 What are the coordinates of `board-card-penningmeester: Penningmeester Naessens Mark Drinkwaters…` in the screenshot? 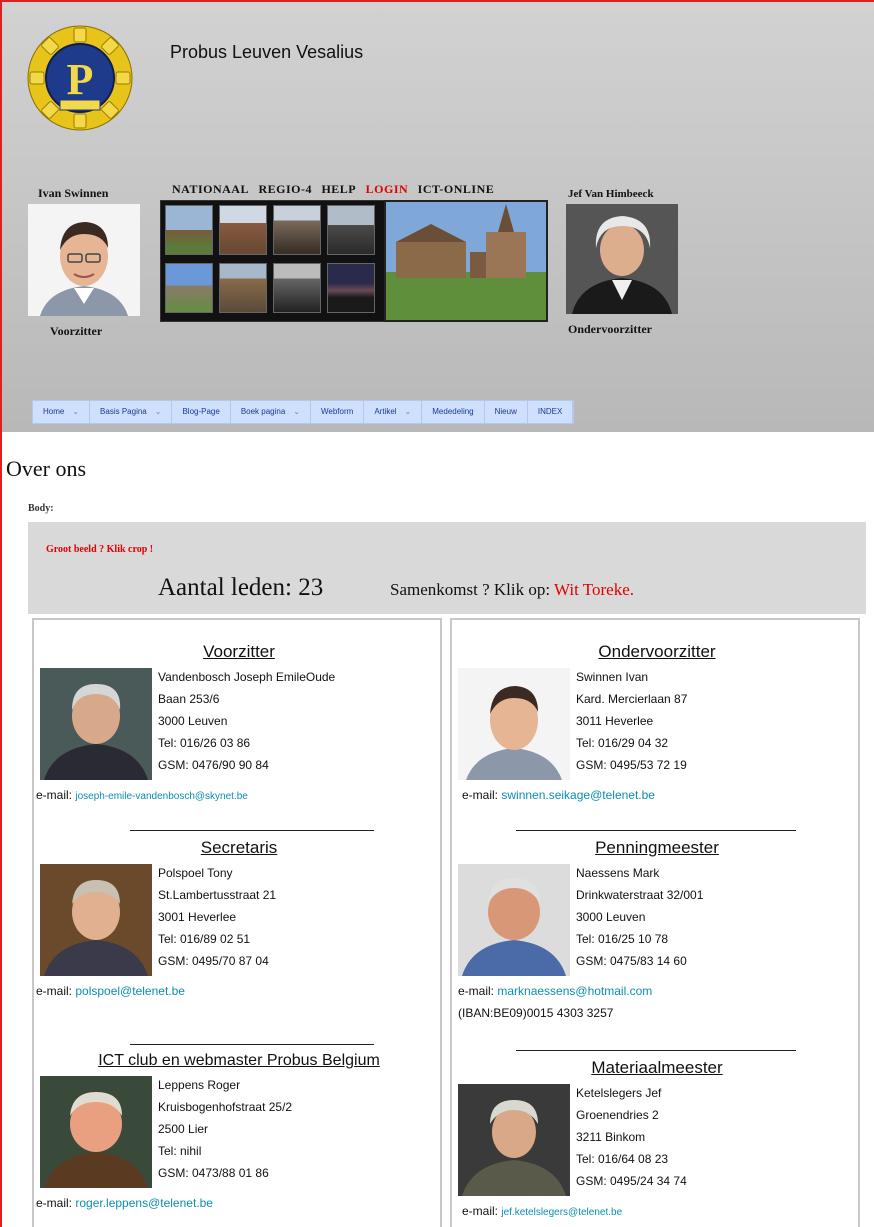 It's located at (657, 929).